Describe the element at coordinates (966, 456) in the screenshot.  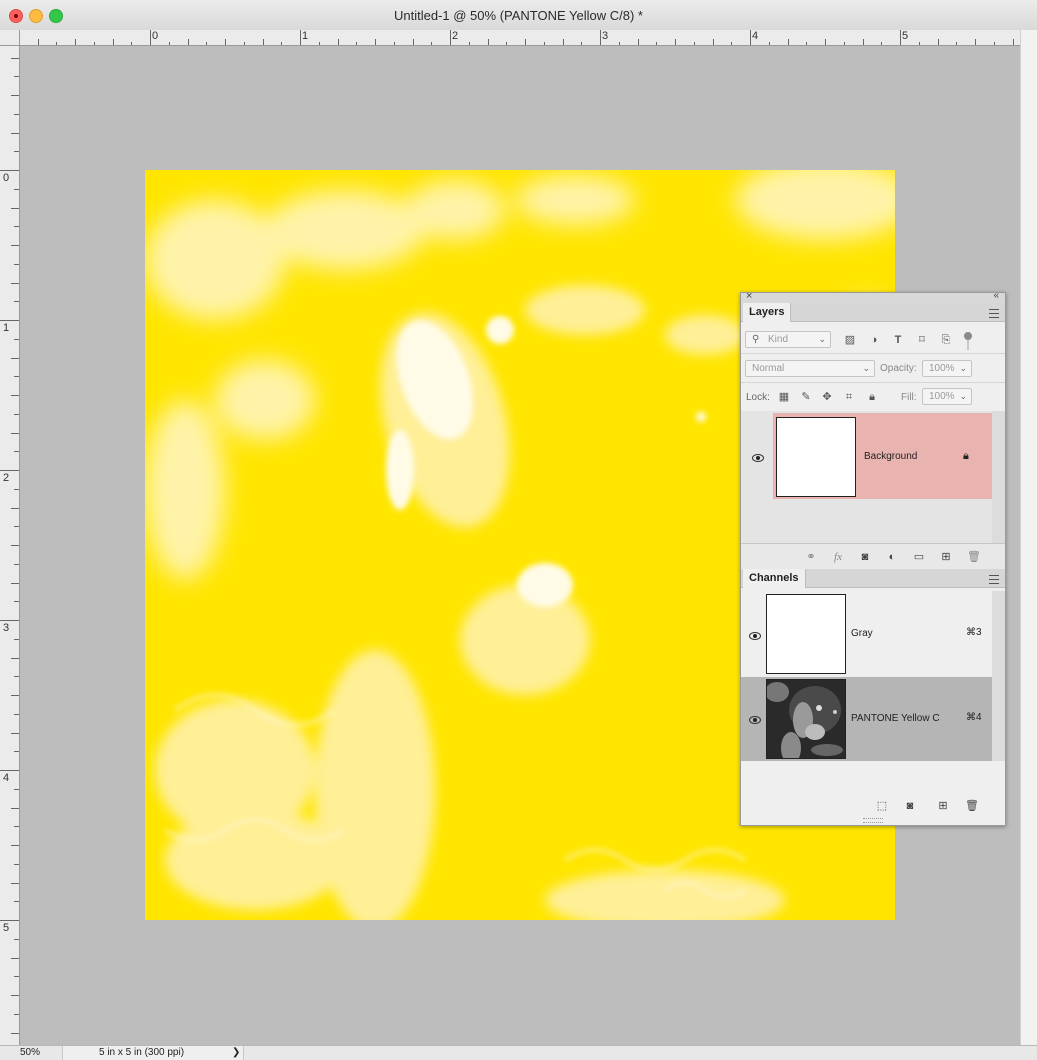
I see `layer-lock-icon: 🔒︎` at that location.